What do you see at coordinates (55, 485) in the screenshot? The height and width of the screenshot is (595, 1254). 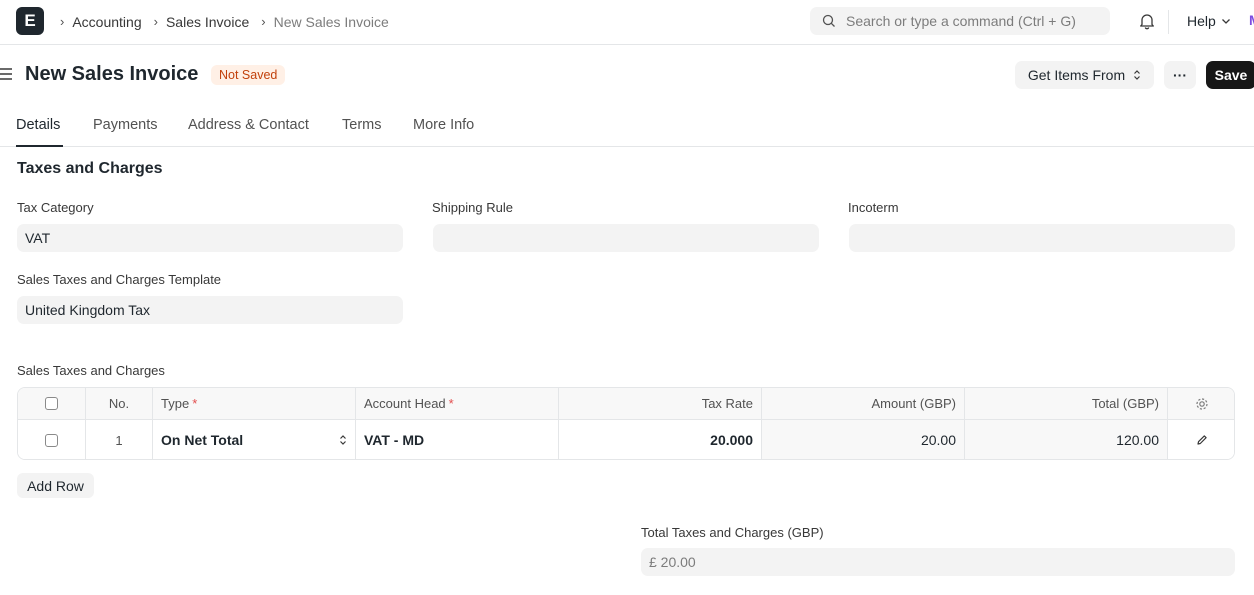 I see `add-row-button: Add Row` at bounding box center [55, 485].